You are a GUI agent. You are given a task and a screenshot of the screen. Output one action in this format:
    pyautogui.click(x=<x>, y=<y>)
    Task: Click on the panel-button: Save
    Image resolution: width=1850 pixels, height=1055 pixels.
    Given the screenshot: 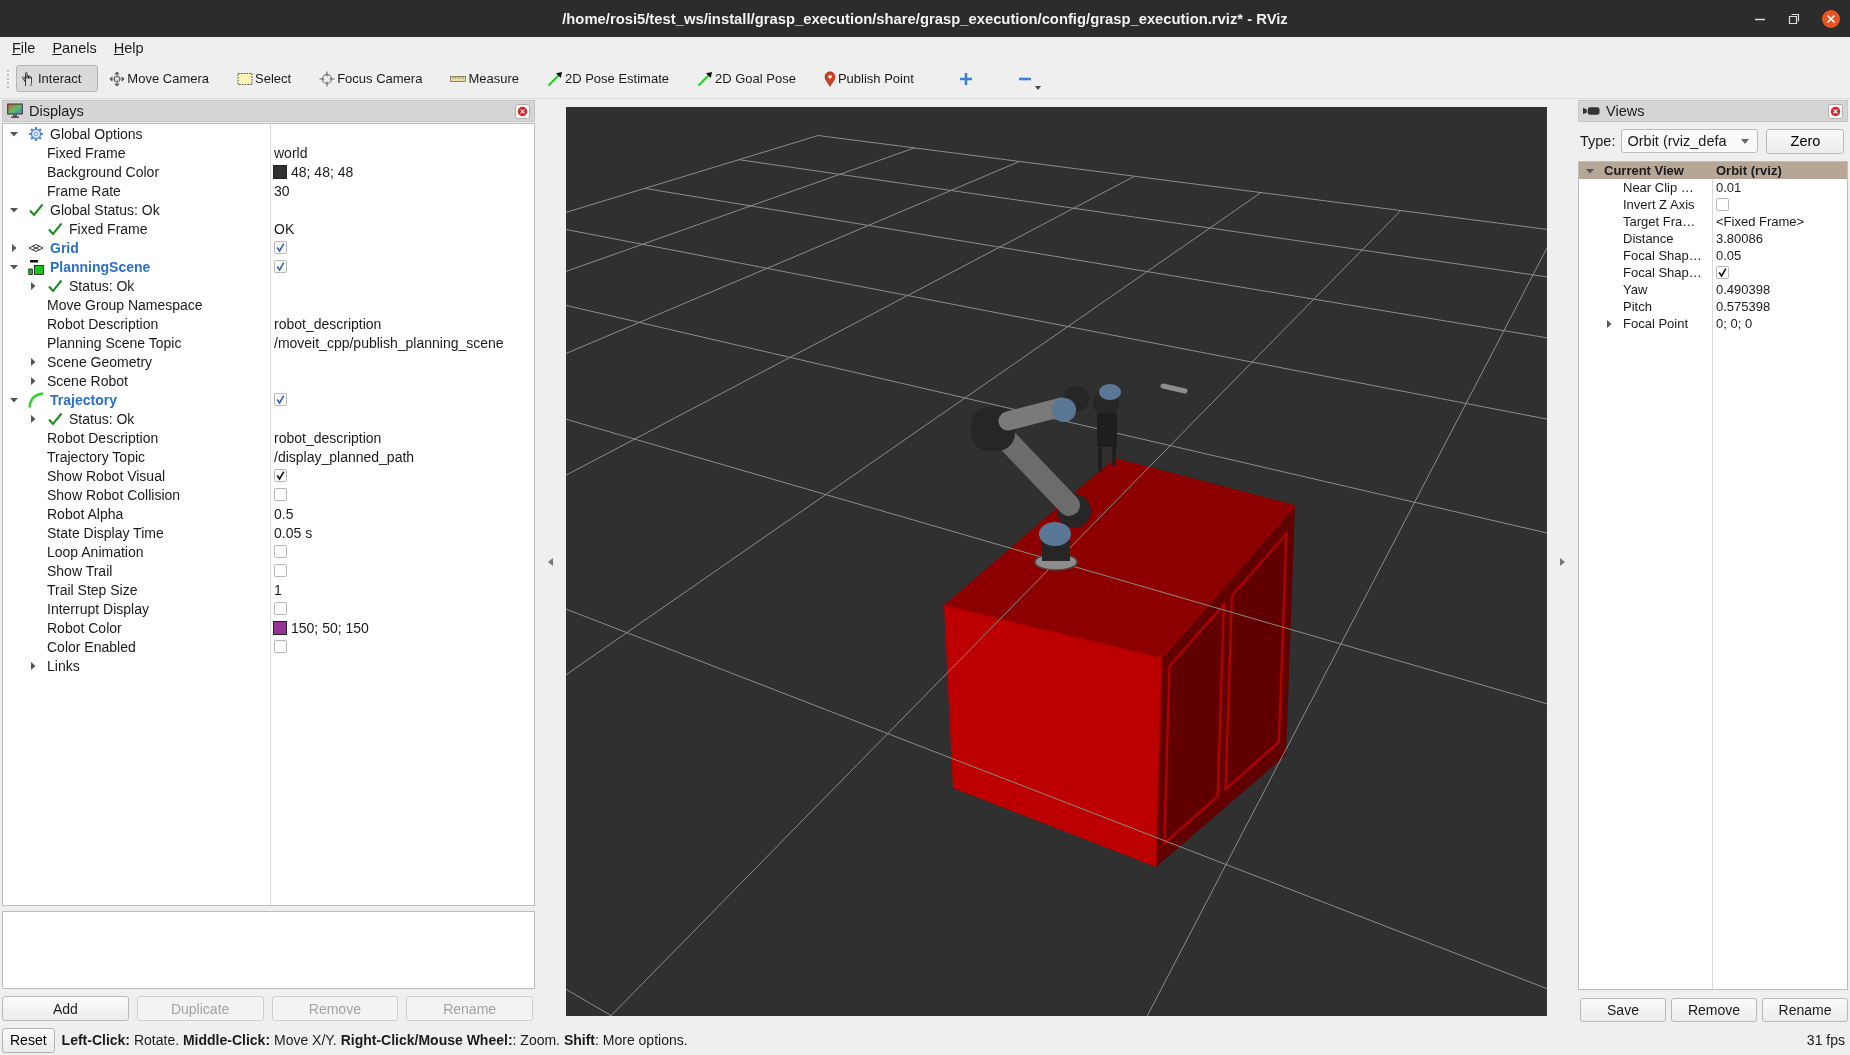 What is the action you would take?
    pyautogui.click(x=1623, y=1010)
    